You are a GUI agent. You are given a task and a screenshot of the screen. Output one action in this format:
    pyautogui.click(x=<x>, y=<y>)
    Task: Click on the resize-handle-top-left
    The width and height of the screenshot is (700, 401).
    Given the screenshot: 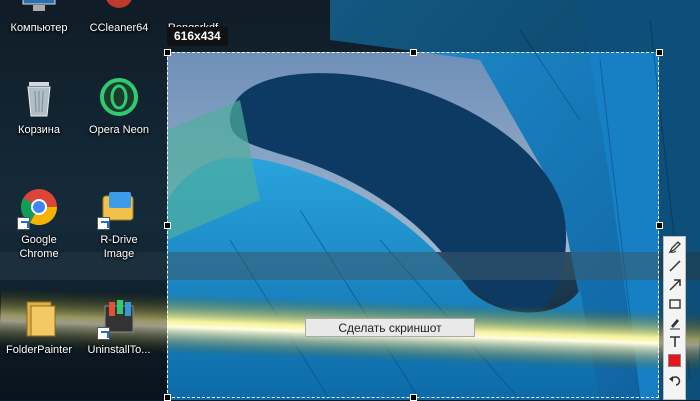 What is the action you would take?
    pyautogui.click(x=167, y=52)
    